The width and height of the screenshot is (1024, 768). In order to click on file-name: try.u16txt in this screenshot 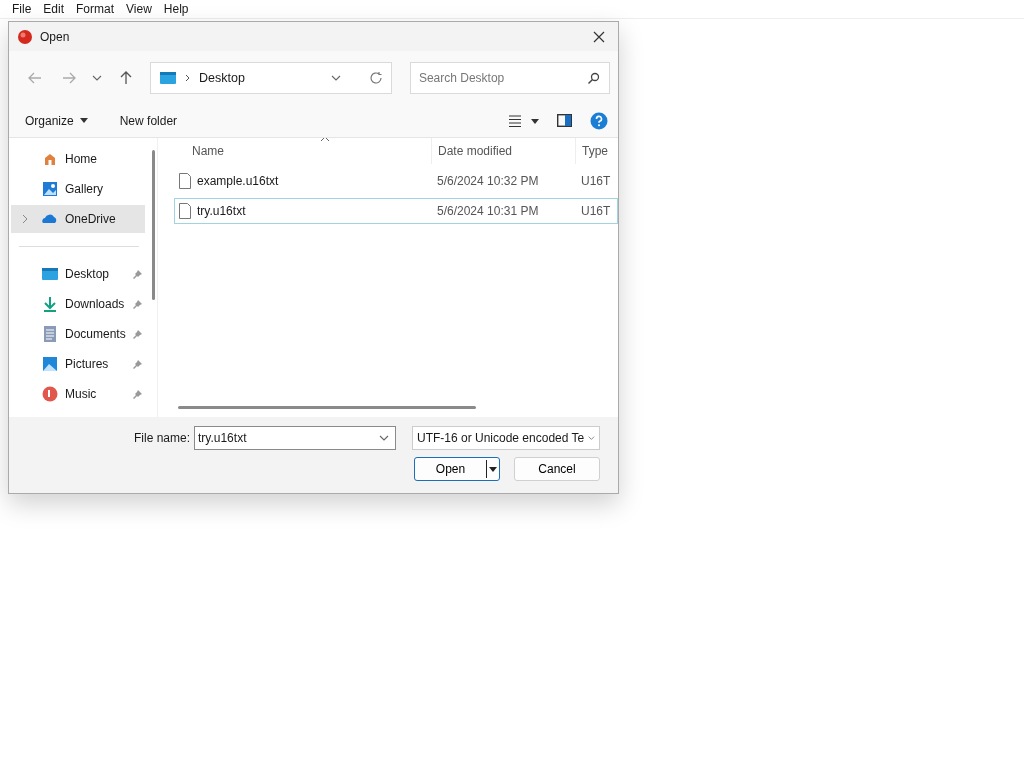, I will do `click(221, 211)`.